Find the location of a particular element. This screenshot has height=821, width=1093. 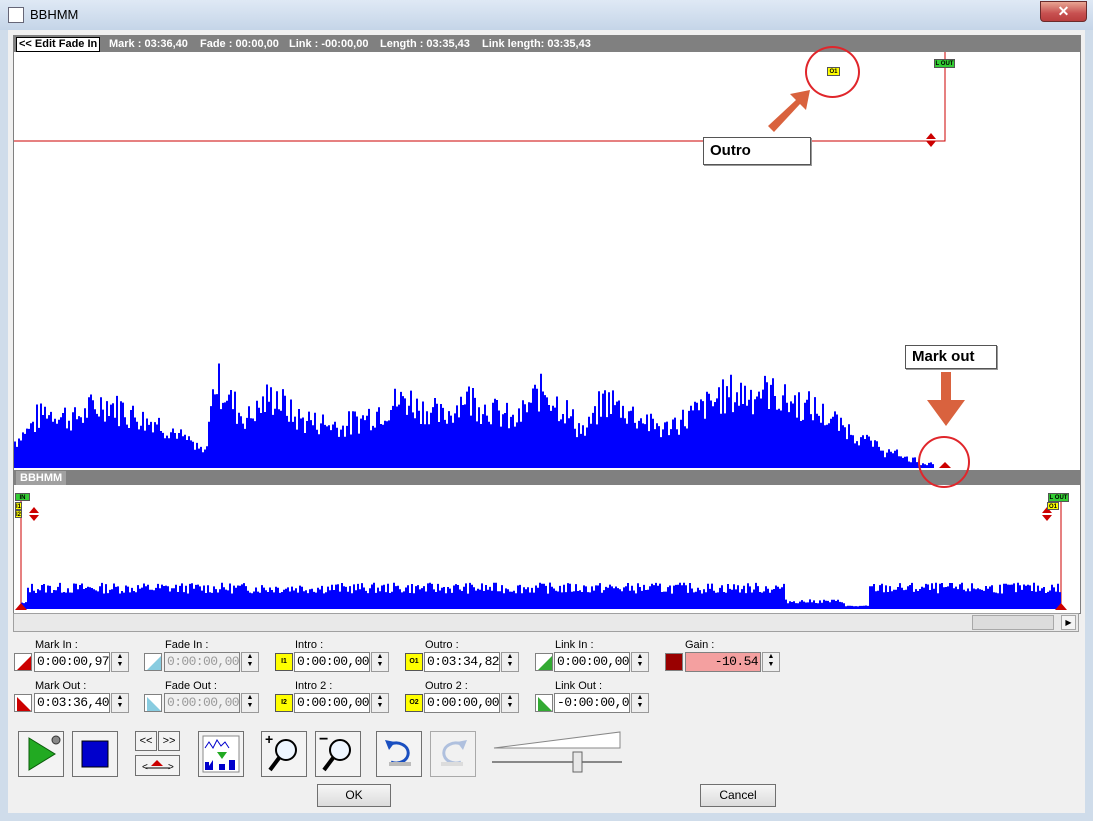

scroll-right-arrow-icon: ▶ is located at coordinates (1068, 622).